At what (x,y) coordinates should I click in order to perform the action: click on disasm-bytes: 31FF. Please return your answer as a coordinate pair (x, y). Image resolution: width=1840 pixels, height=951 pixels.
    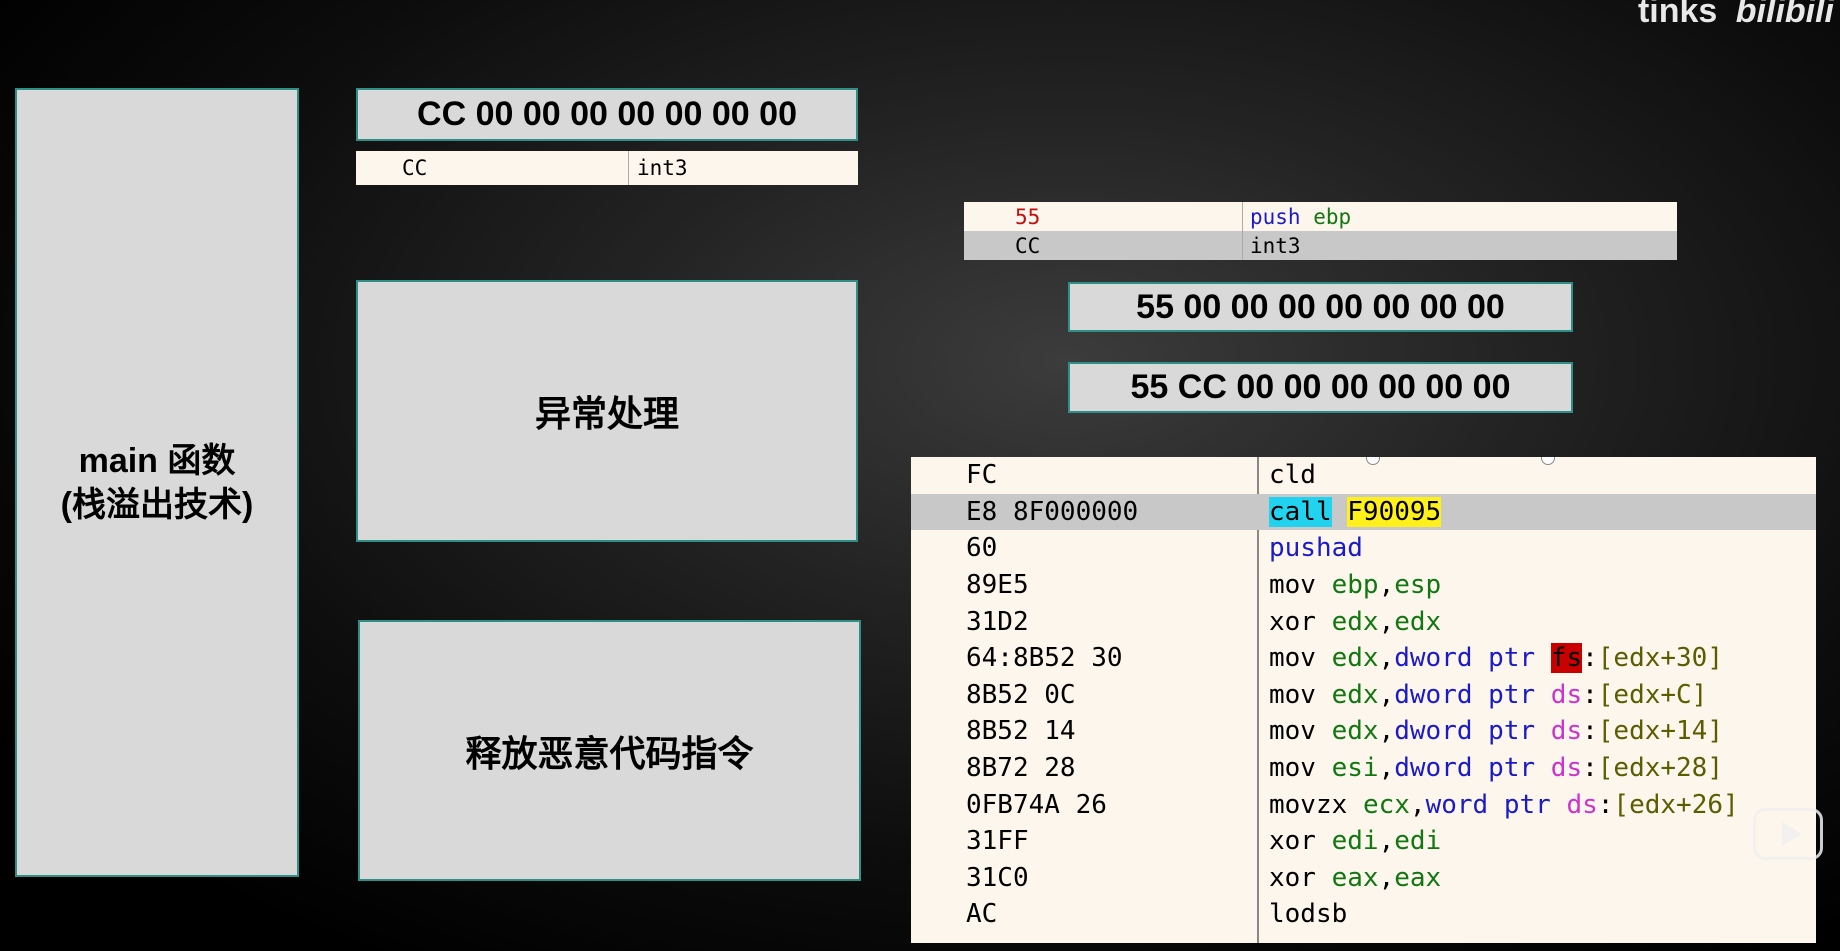
    Looking at the image, I should click on (997, 841).